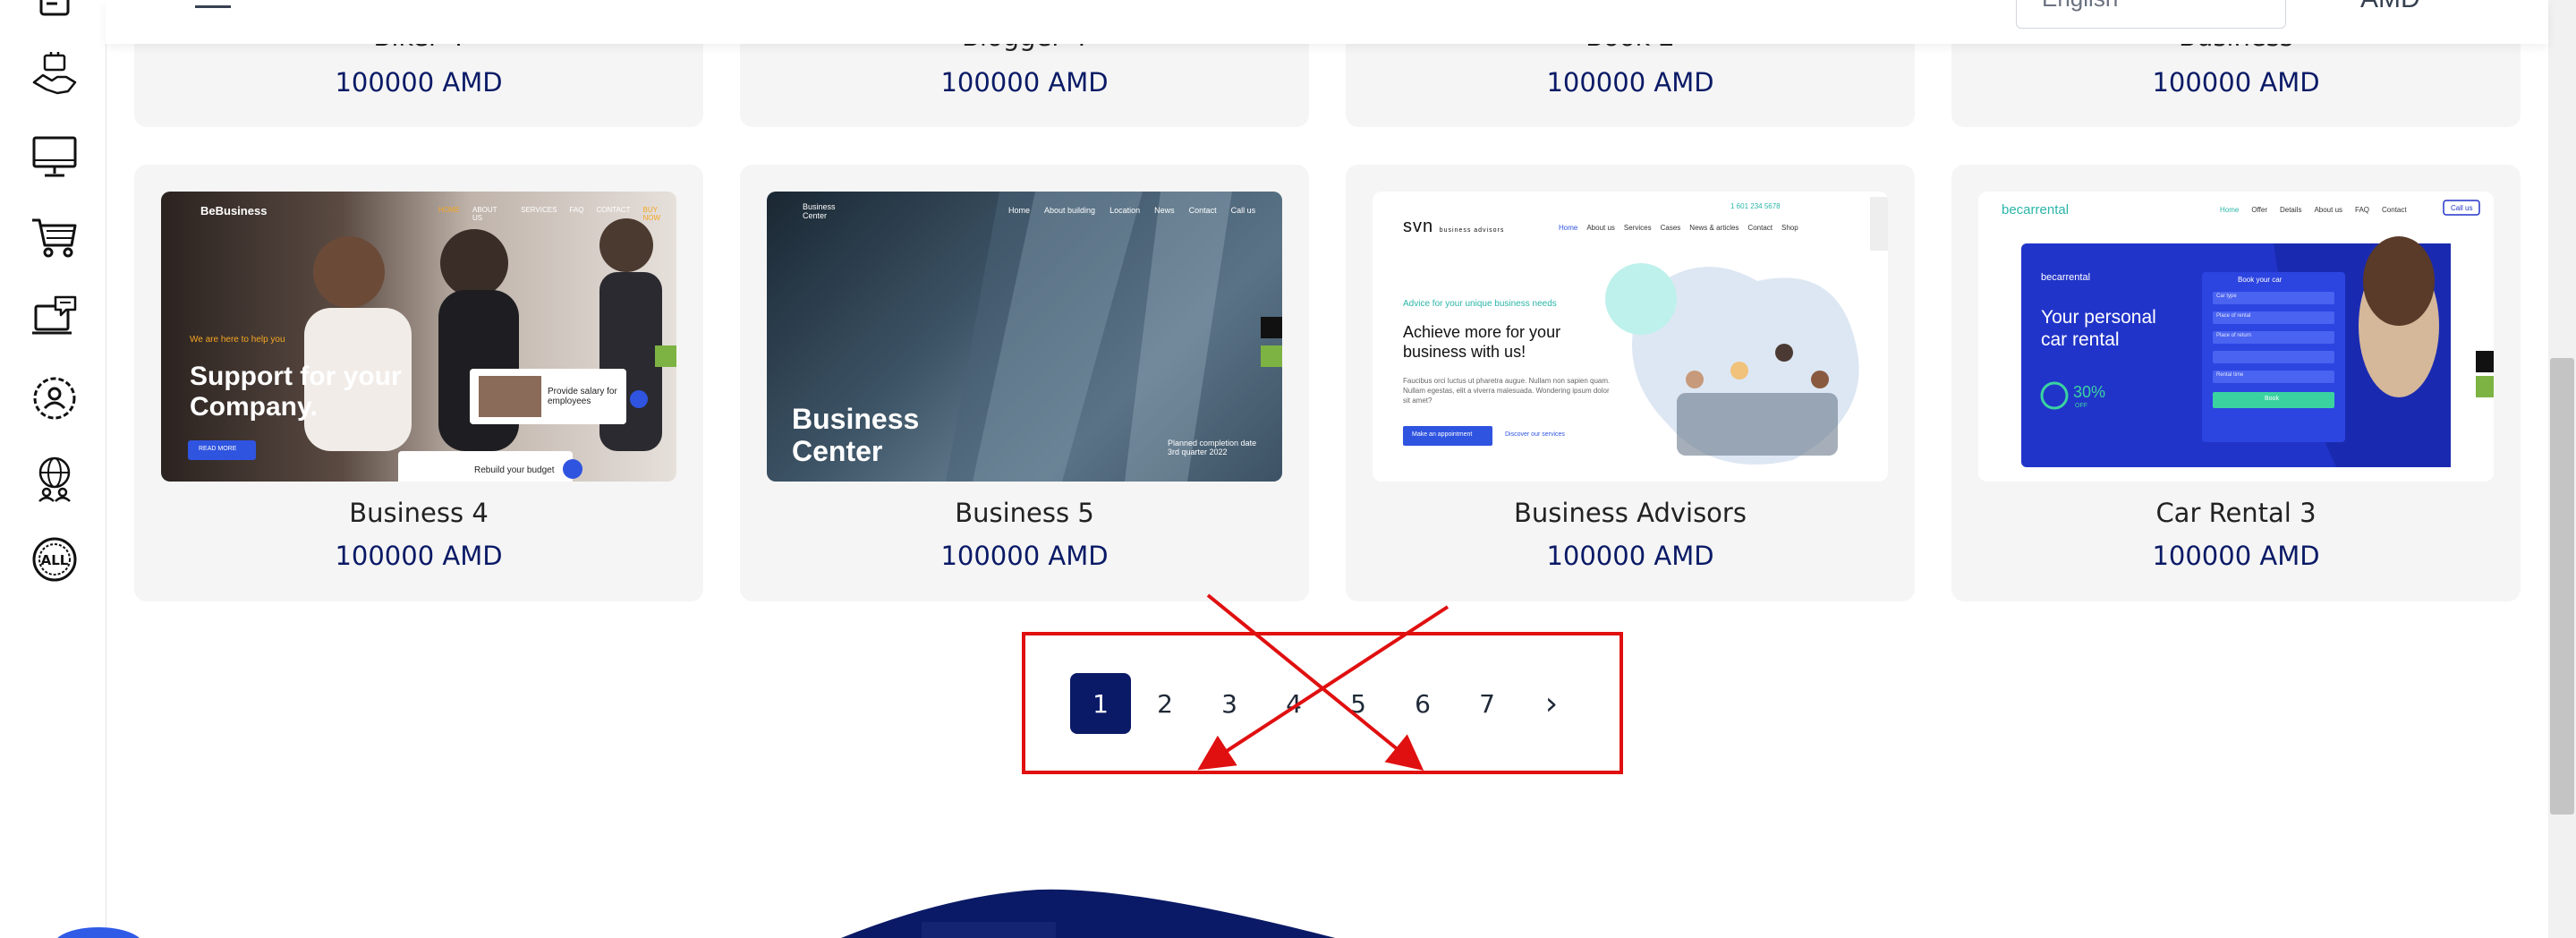 This screenshot has height=938, width=2576. I want to click on page-button-1: 1, so click(1100, 703).